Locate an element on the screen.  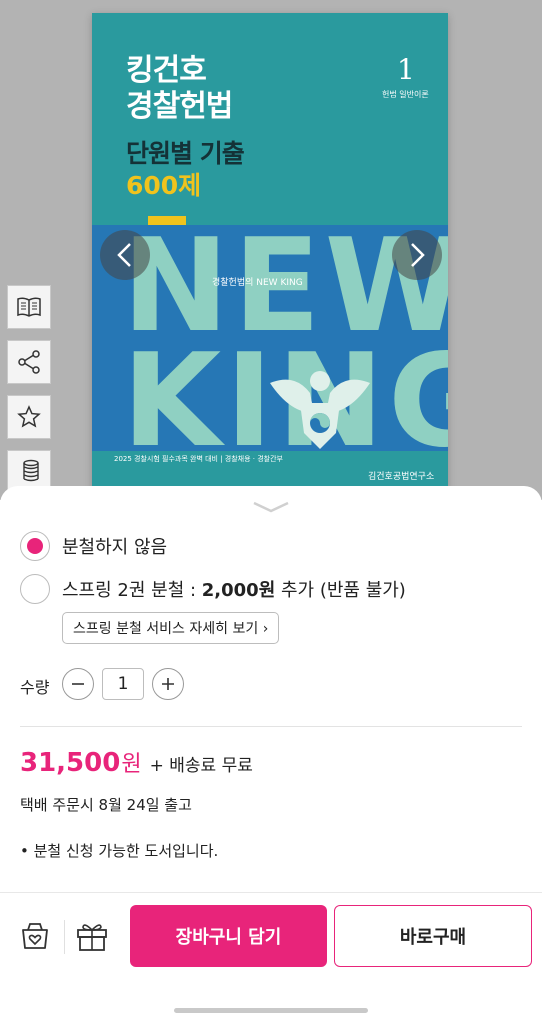
collapse-chevron-icon is located at coordinates (271, 507).